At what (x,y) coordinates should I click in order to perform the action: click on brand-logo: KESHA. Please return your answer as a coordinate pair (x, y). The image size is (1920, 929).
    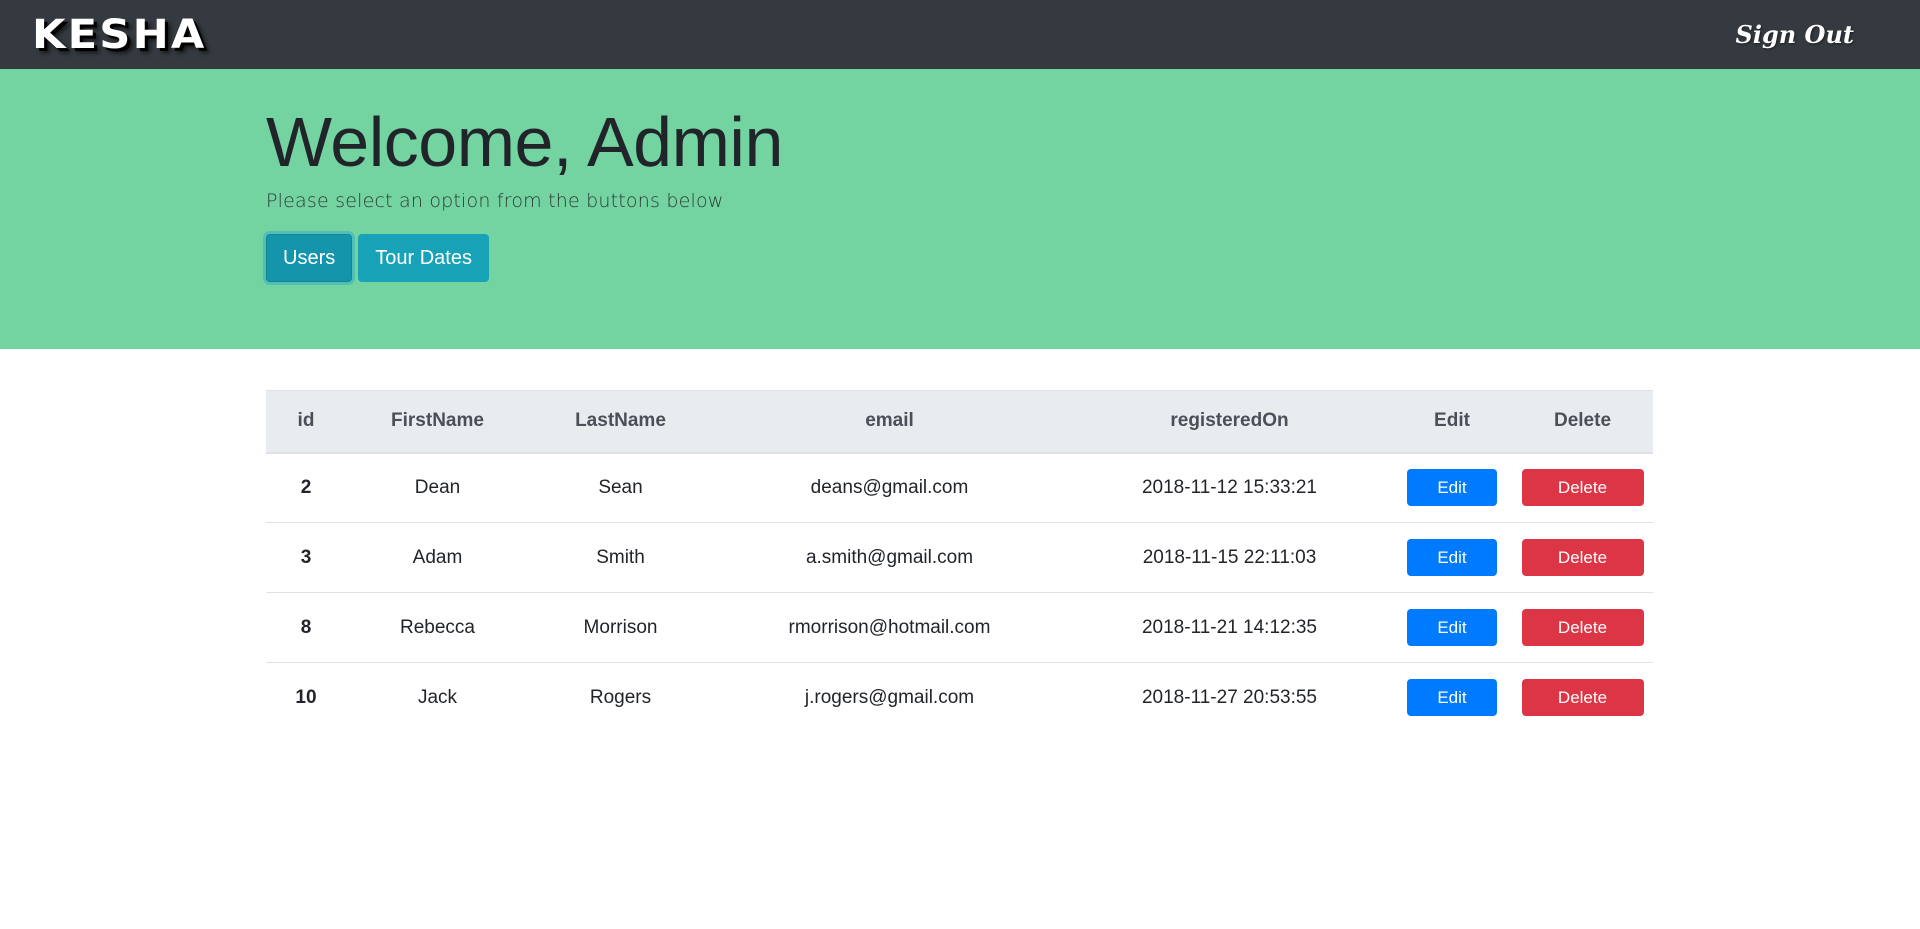
    Looking at the image, I should click on (119, 35).